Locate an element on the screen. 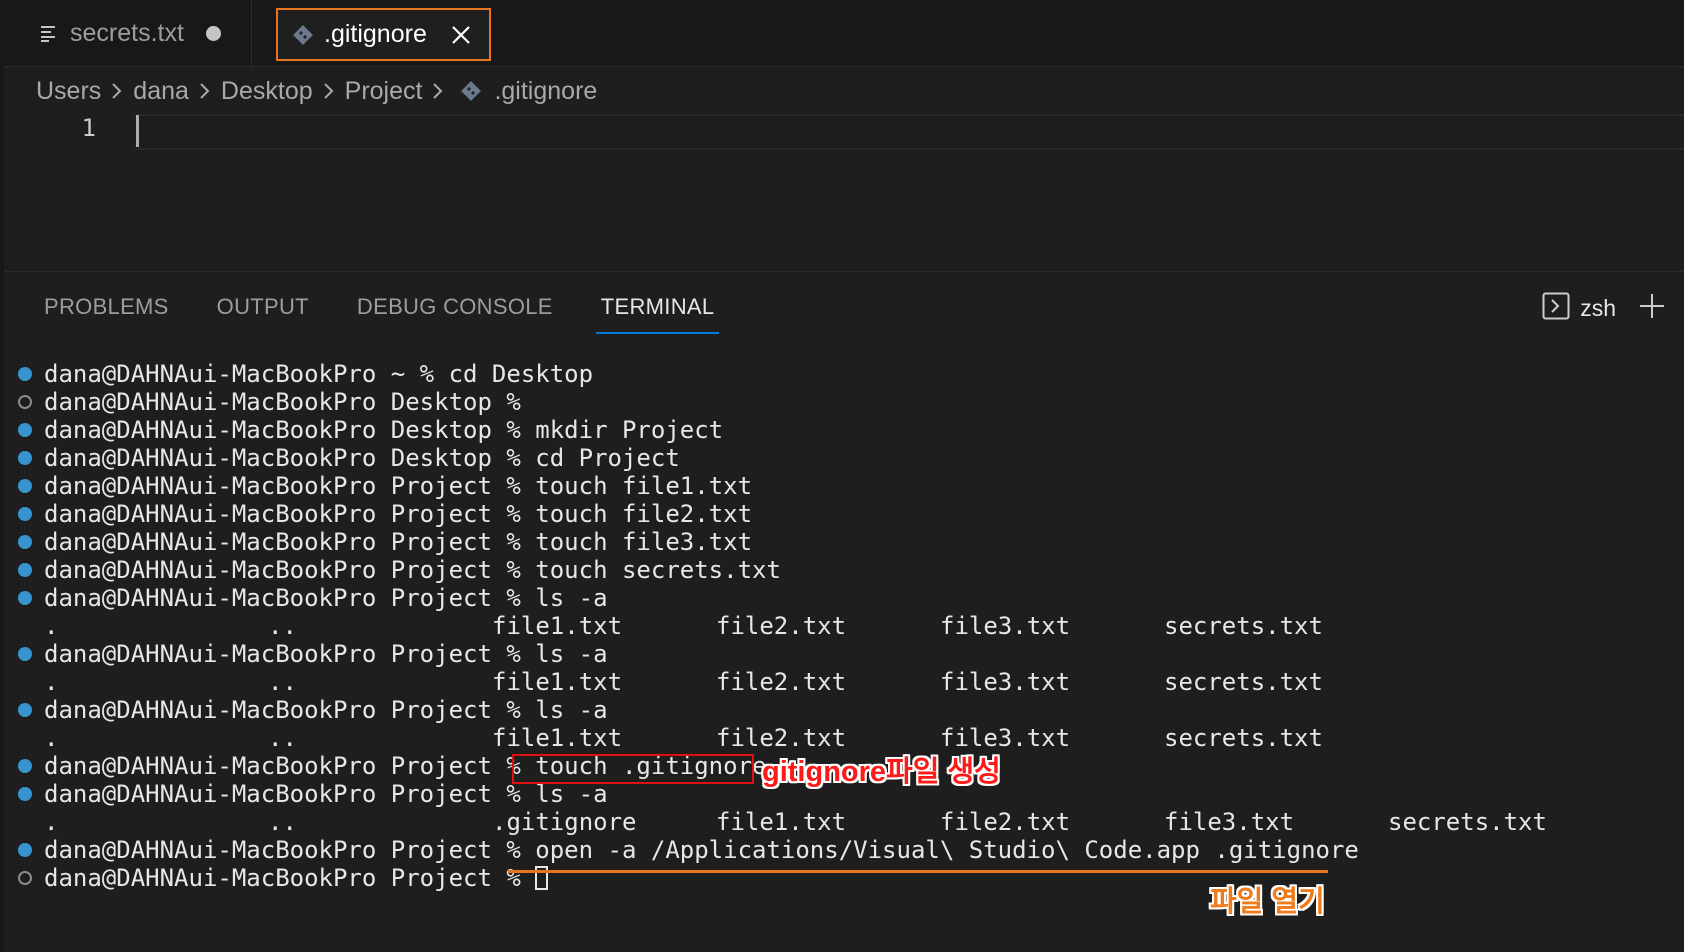  ls-entry: .gitignore is located at coordinates (564, 822).